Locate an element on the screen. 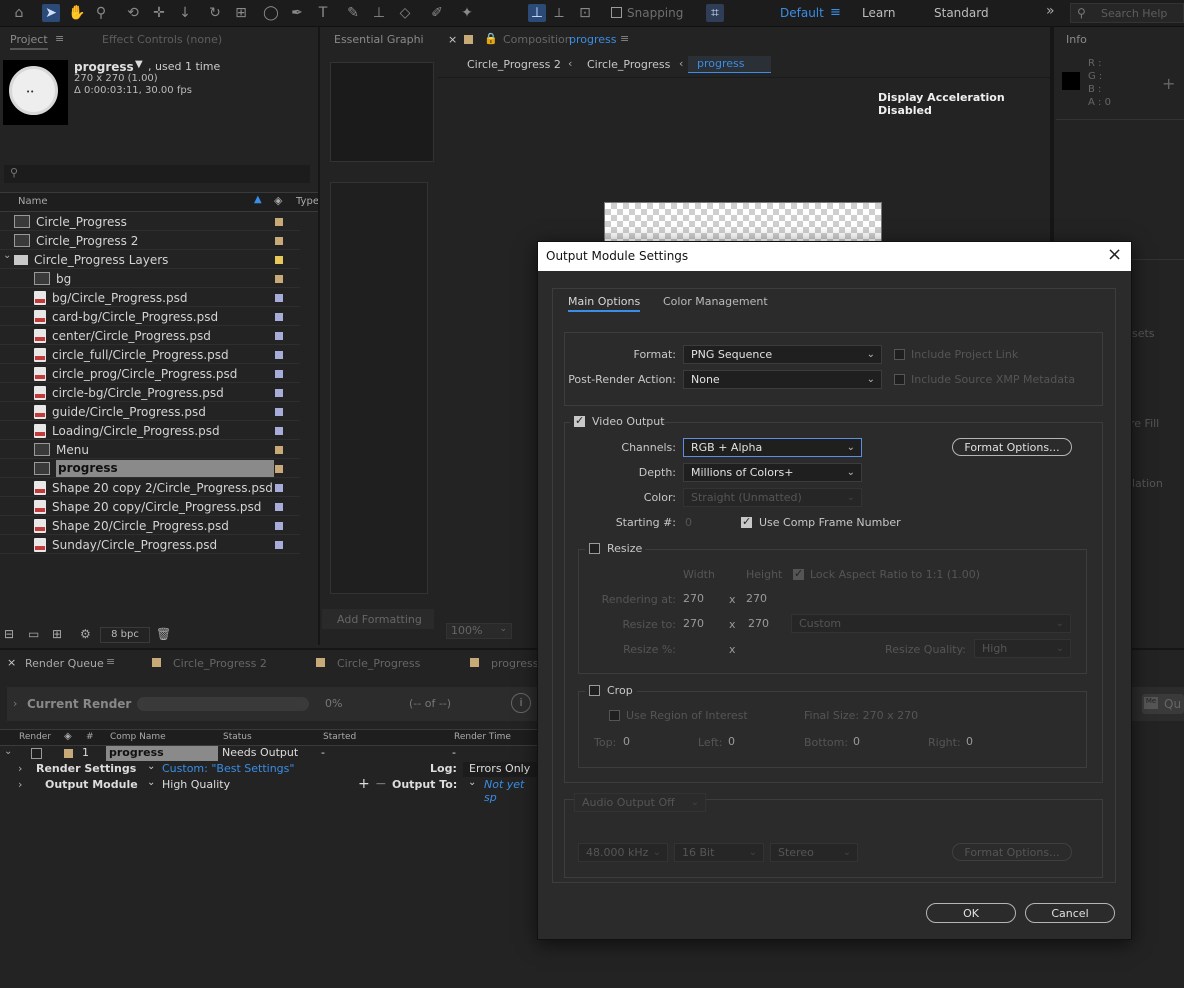 This screenshot has height=988, width=1184. item-dropdown-icon: ▼ is located at coordinates (139, 64).